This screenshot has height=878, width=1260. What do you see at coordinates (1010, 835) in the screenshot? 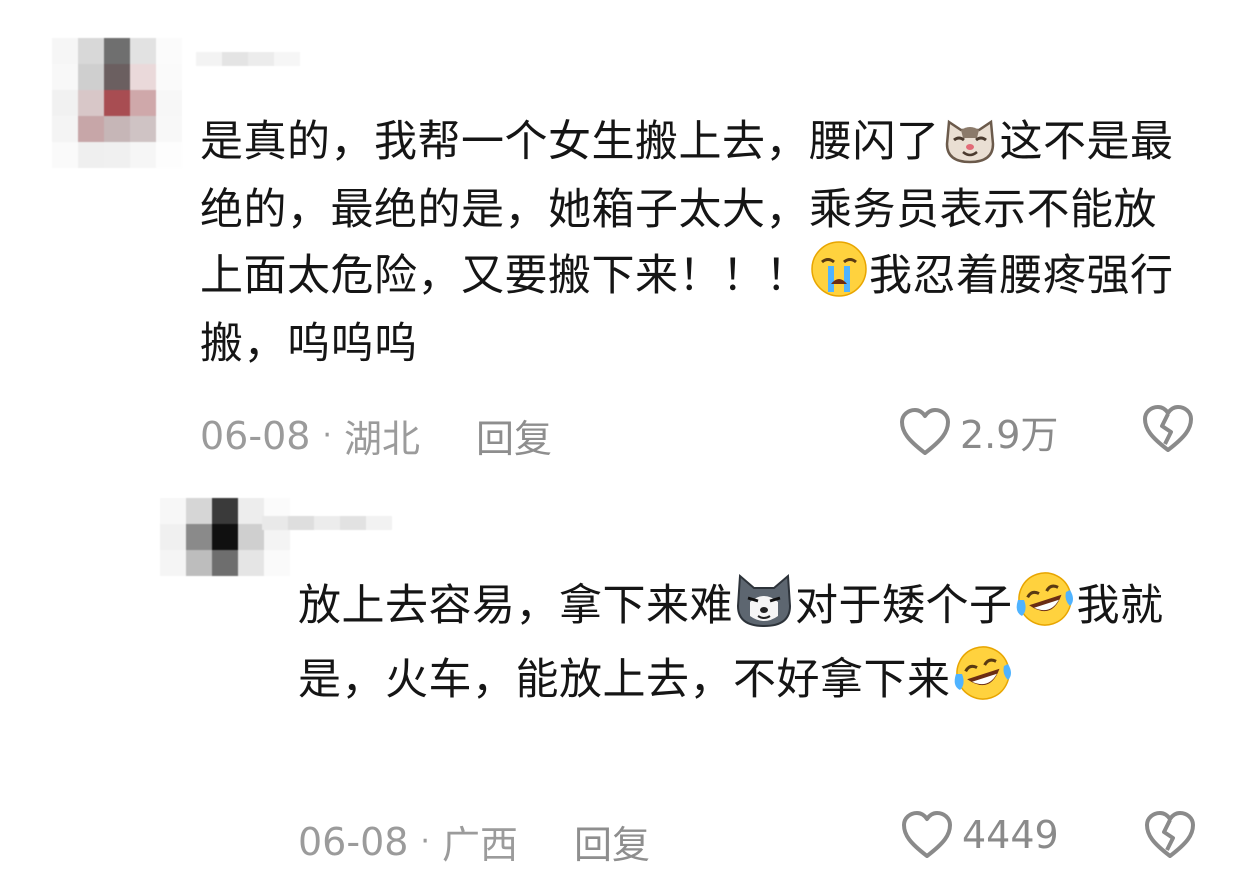
I see `like-count: 4449` at bounding box center [1010, 835].